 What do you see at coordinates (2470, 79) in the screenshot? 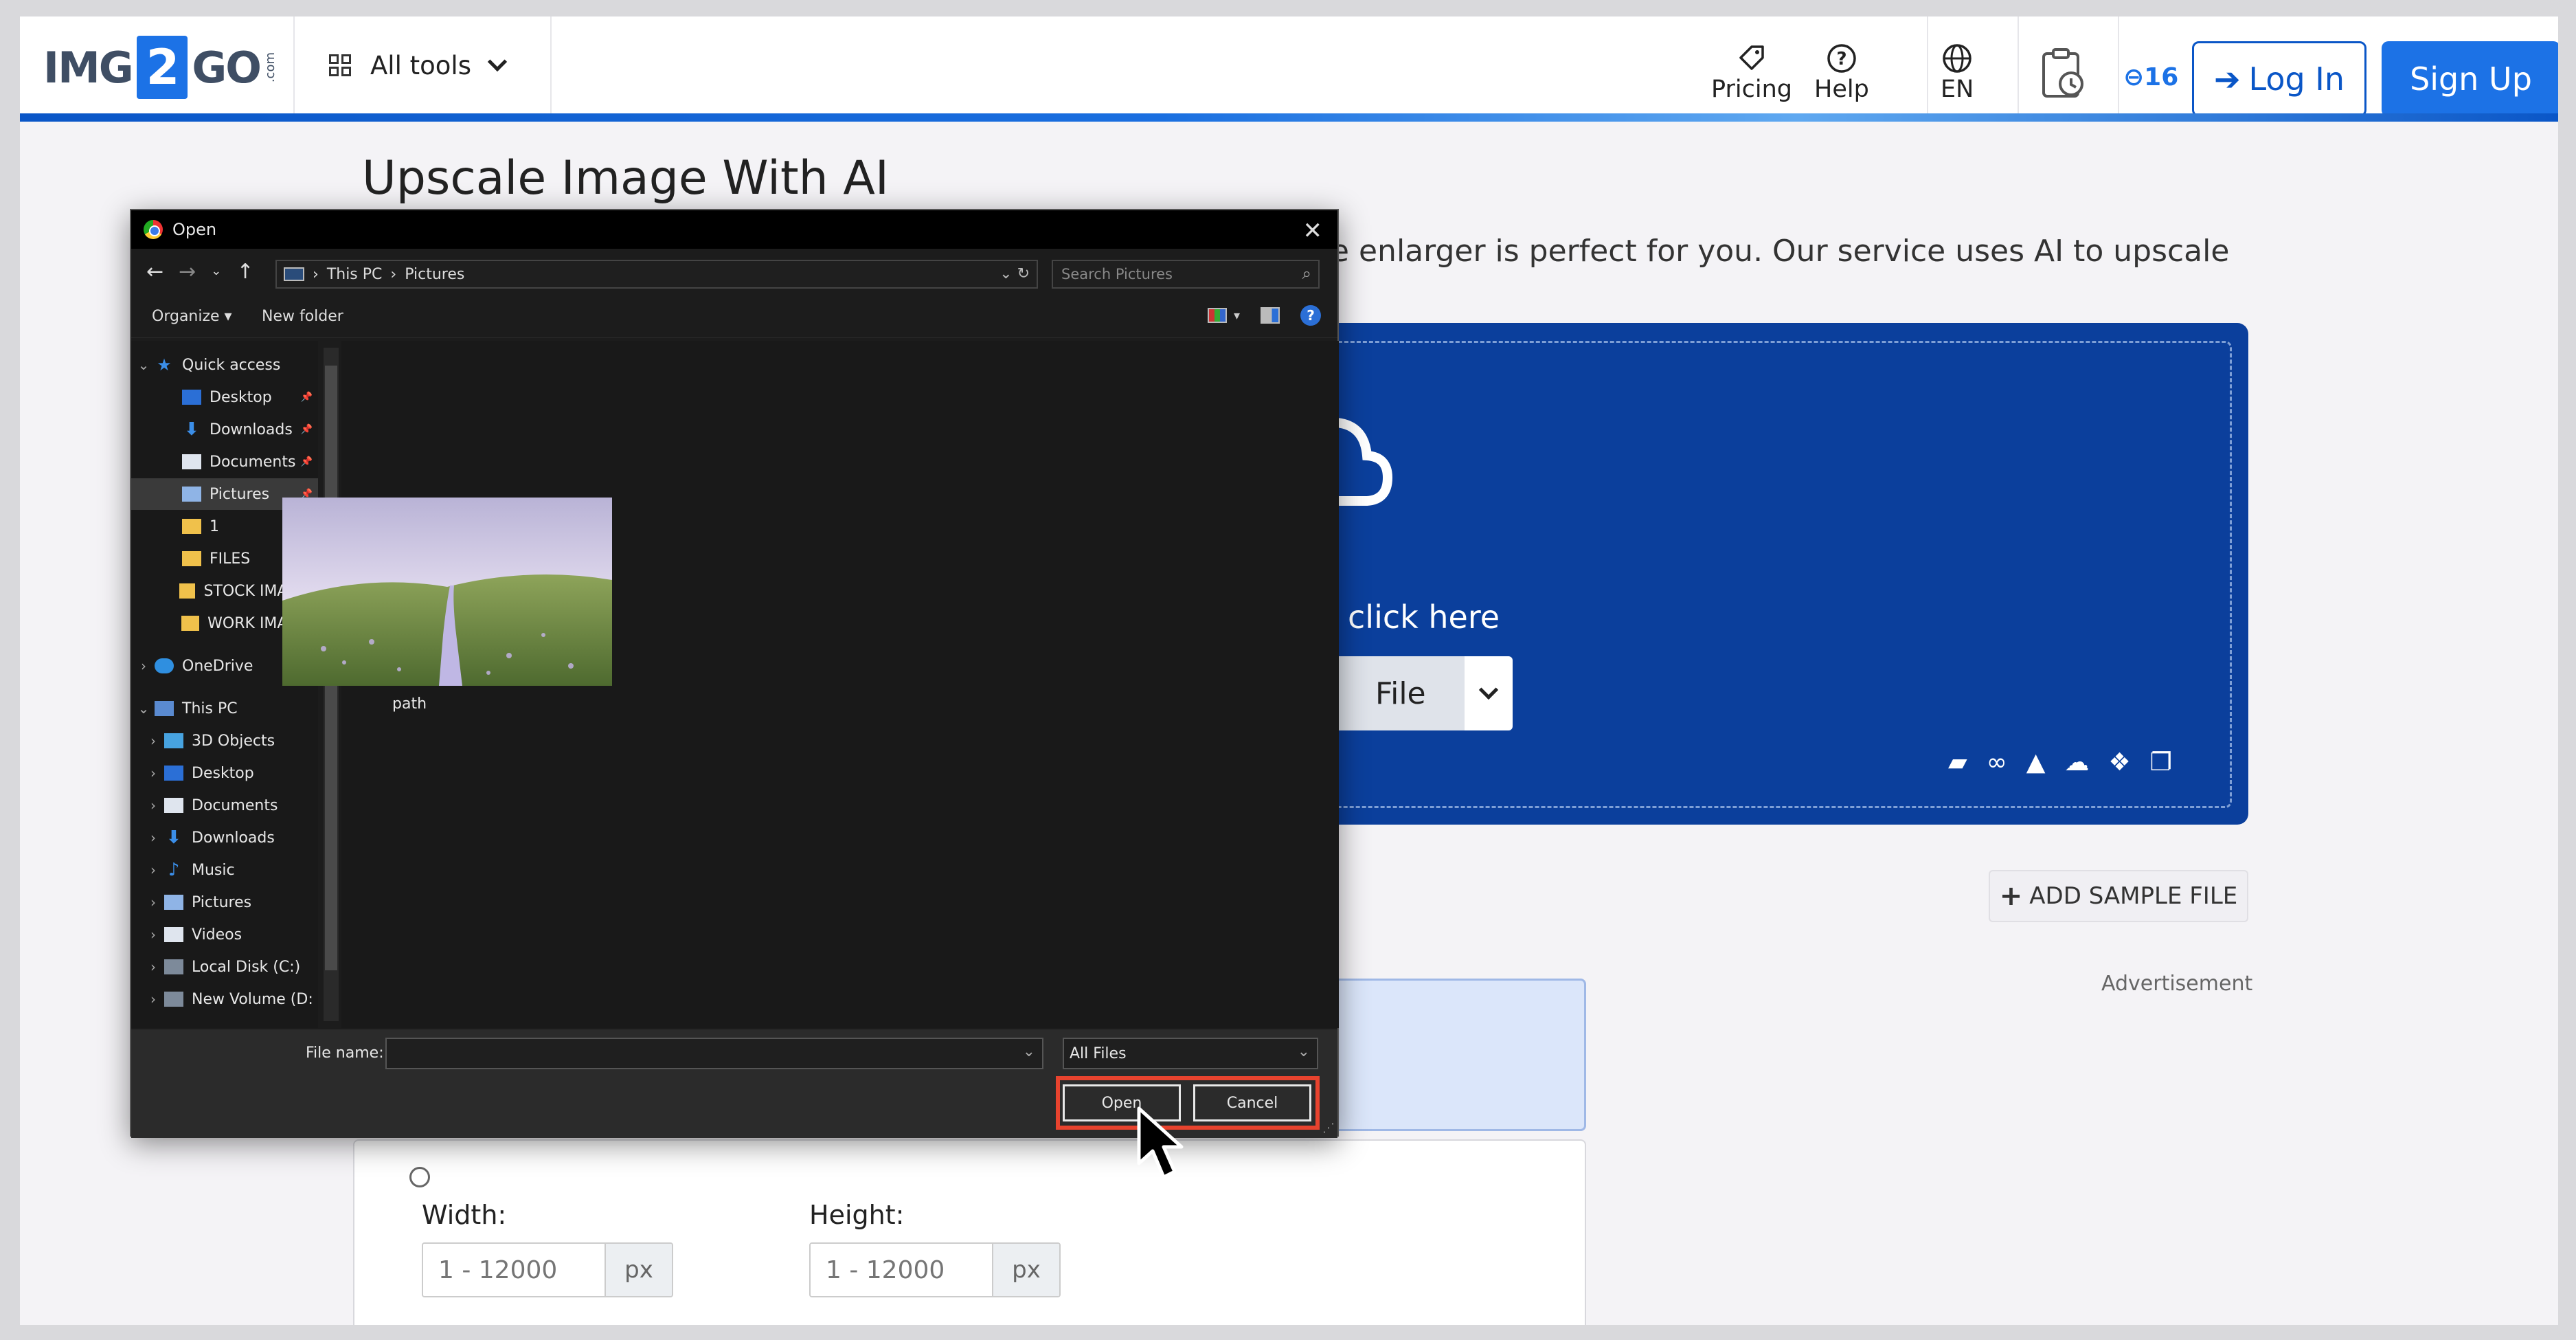
I see `signup-button: Sign Up` at bounding box center [2470, 79].